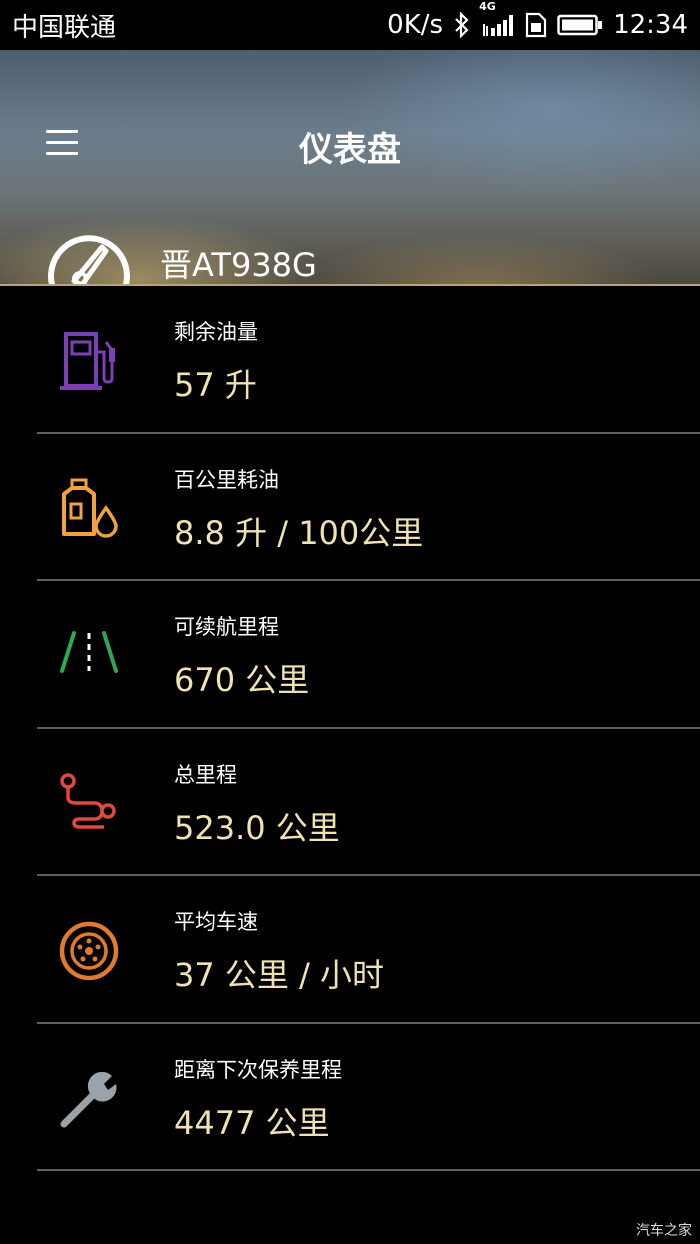 This screenshot has width=700, height=1244. I want to click on metric-row-fuel-remaining: 剩余油量 57 升, so click(350, 360).